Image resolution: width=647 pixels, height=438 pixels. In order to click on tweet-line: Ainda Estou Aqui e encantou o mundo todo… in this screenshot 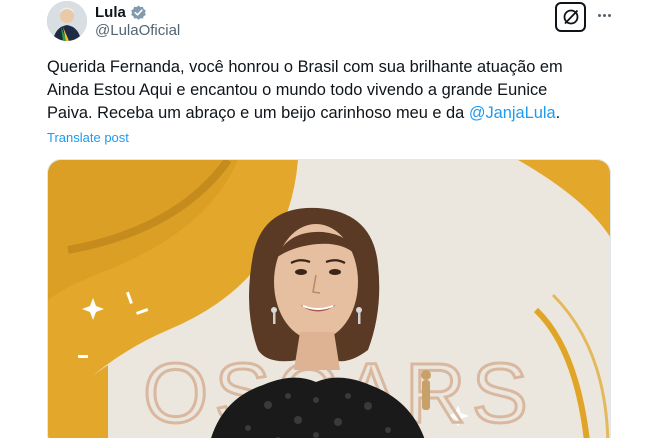, I will do `click(297, 90)`.